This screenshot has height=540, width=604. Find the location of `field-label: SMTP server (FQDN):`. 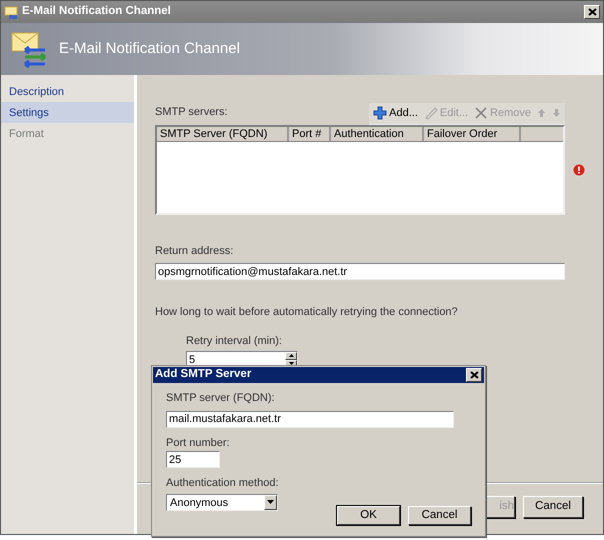

field-label: SMTP server (FQDN): is located at coordinates (221, 398).